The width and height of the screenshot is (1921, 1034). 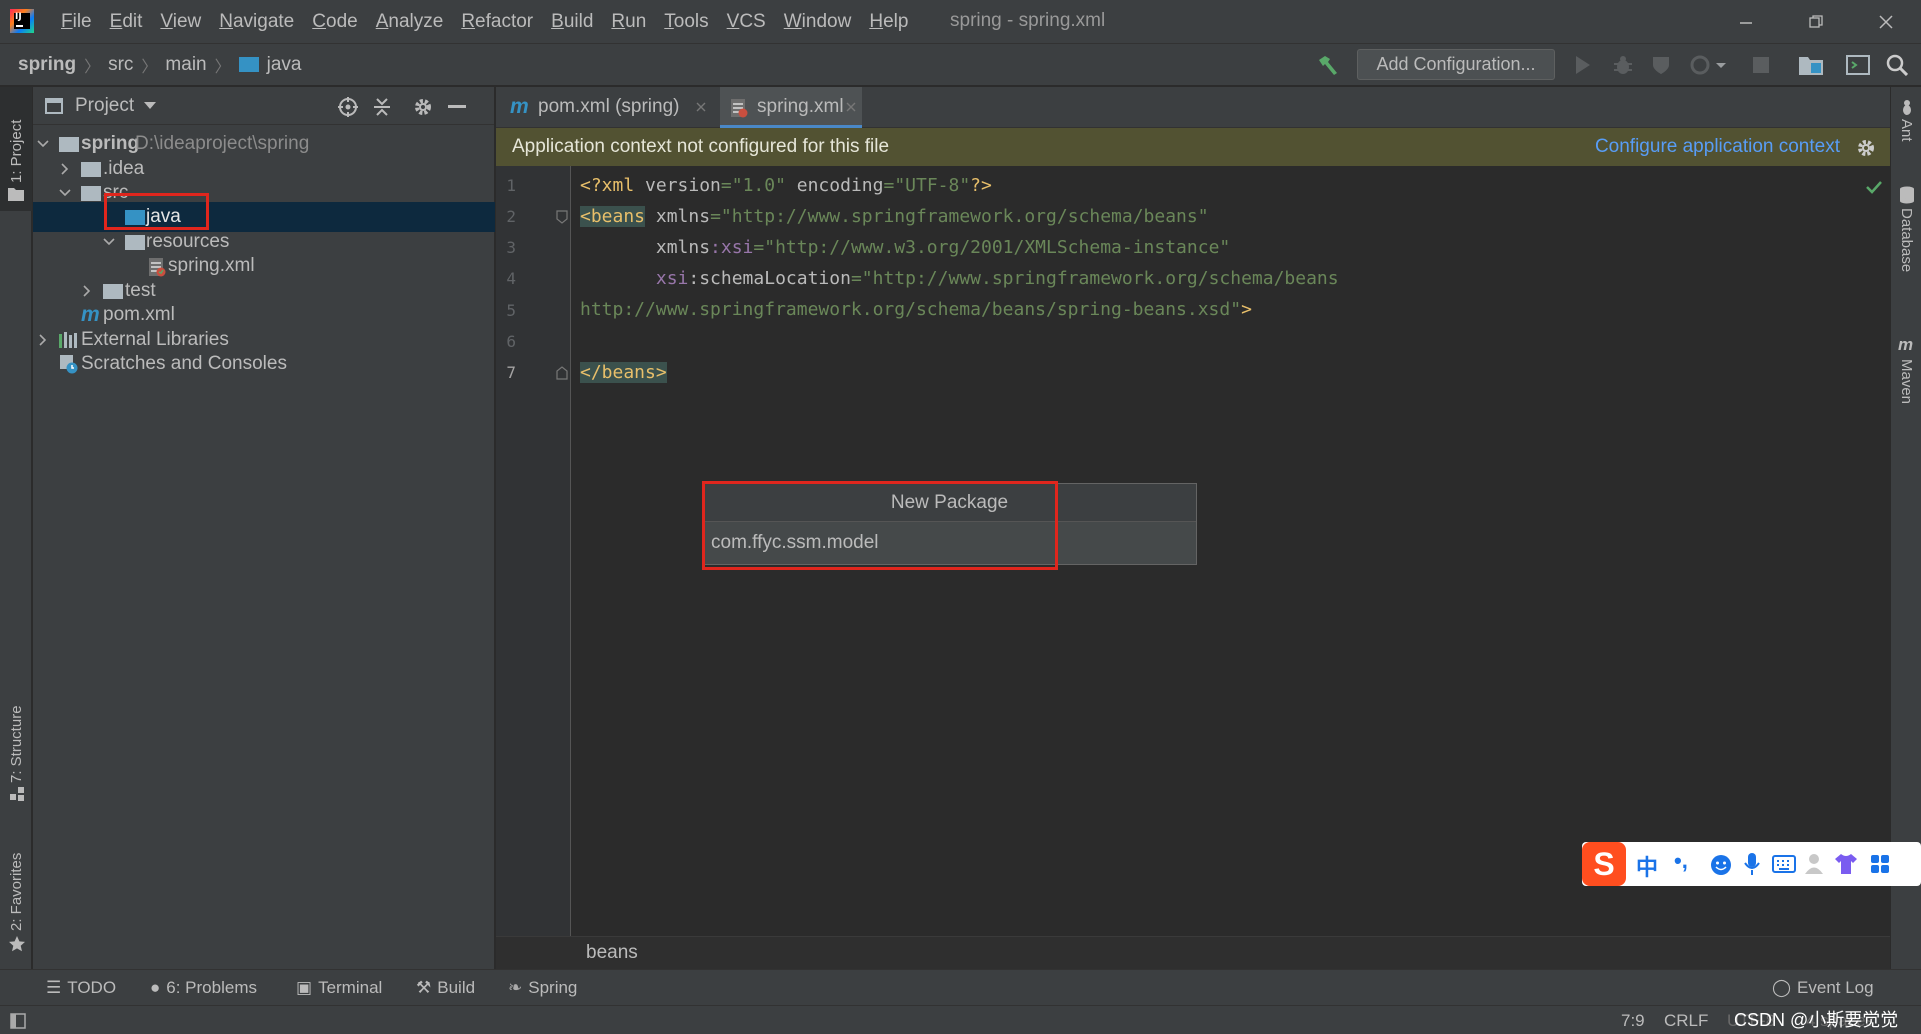 I want to click on folder-icon, so click(x=249, y=65).